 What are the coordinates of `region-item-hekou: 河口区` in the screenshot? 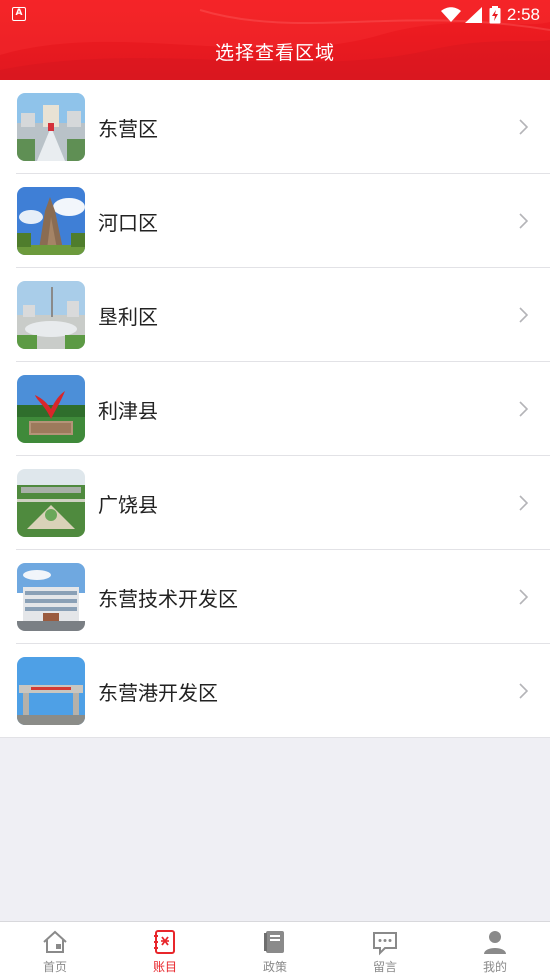 It's located at (275, 221).